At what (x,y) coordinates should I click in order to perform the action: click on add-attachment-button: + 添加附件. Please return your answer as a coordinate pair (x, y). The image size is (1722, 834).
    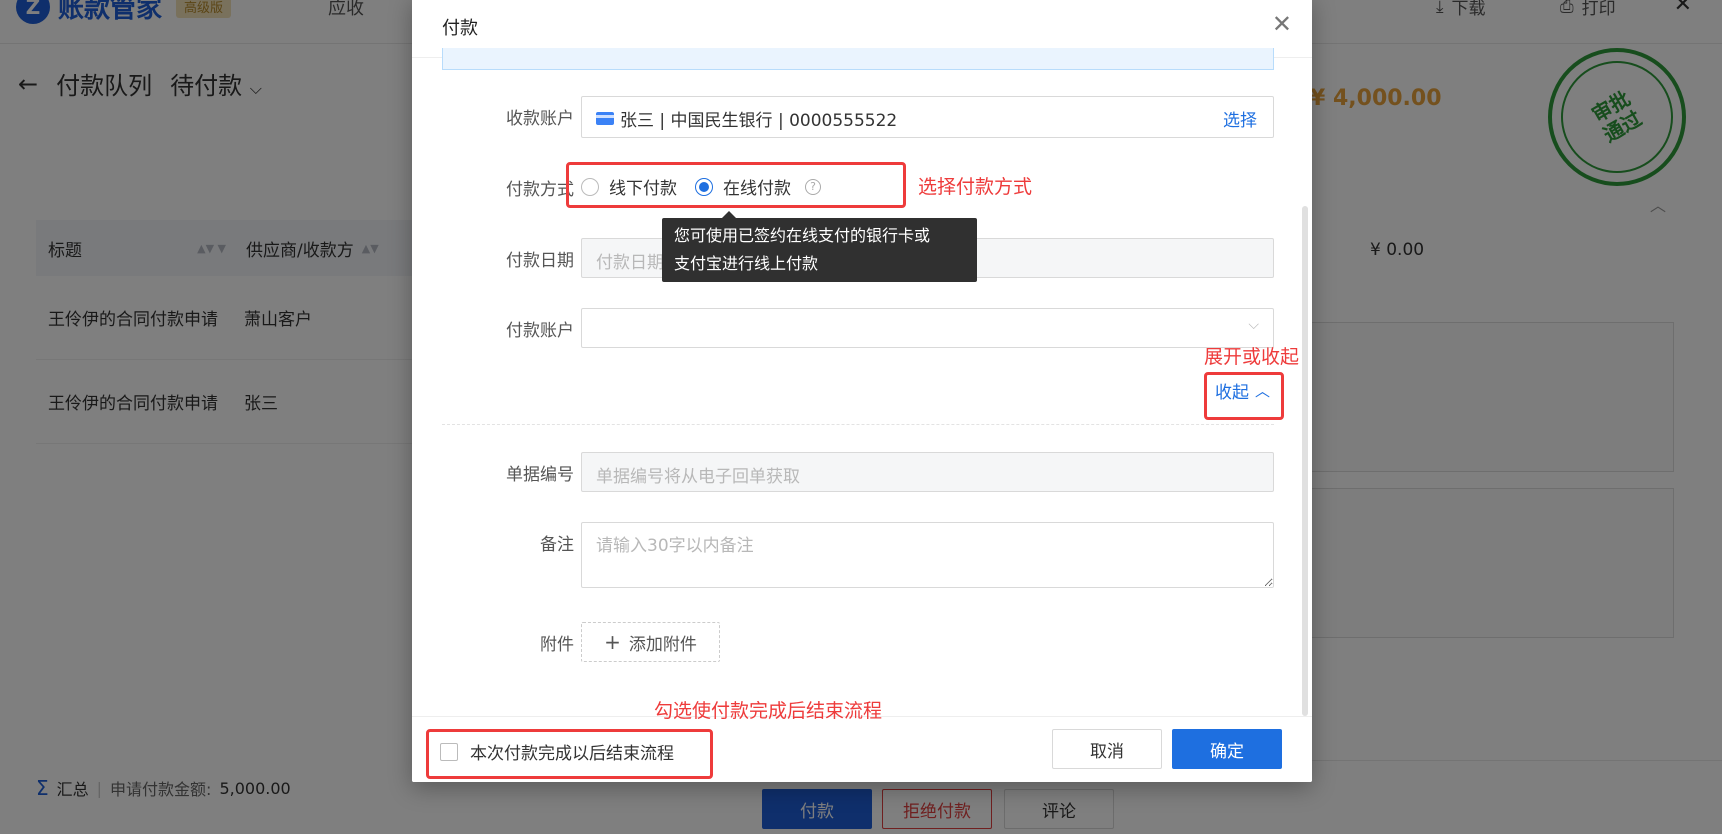
    Looking at the image, I should click on (650, 642).